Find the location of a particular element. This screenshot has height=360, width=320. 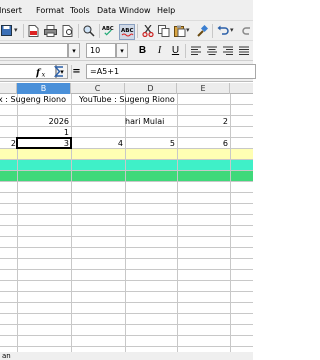

cell-a1: x : Sugeng Riono is located at coordinates (33, 99).